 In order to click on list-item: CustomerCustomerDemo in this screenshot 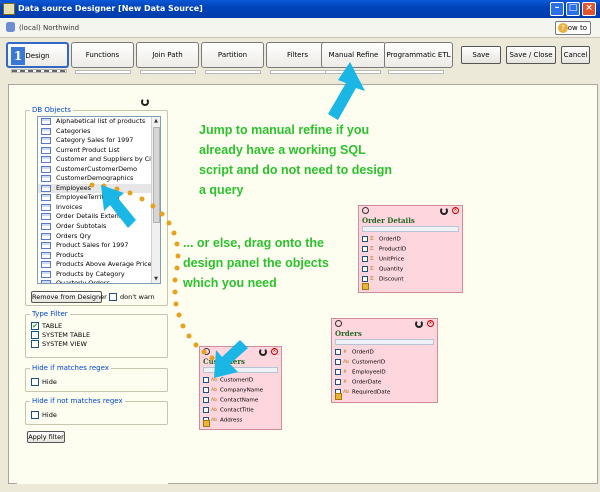, I will do `click(99, 170)`.